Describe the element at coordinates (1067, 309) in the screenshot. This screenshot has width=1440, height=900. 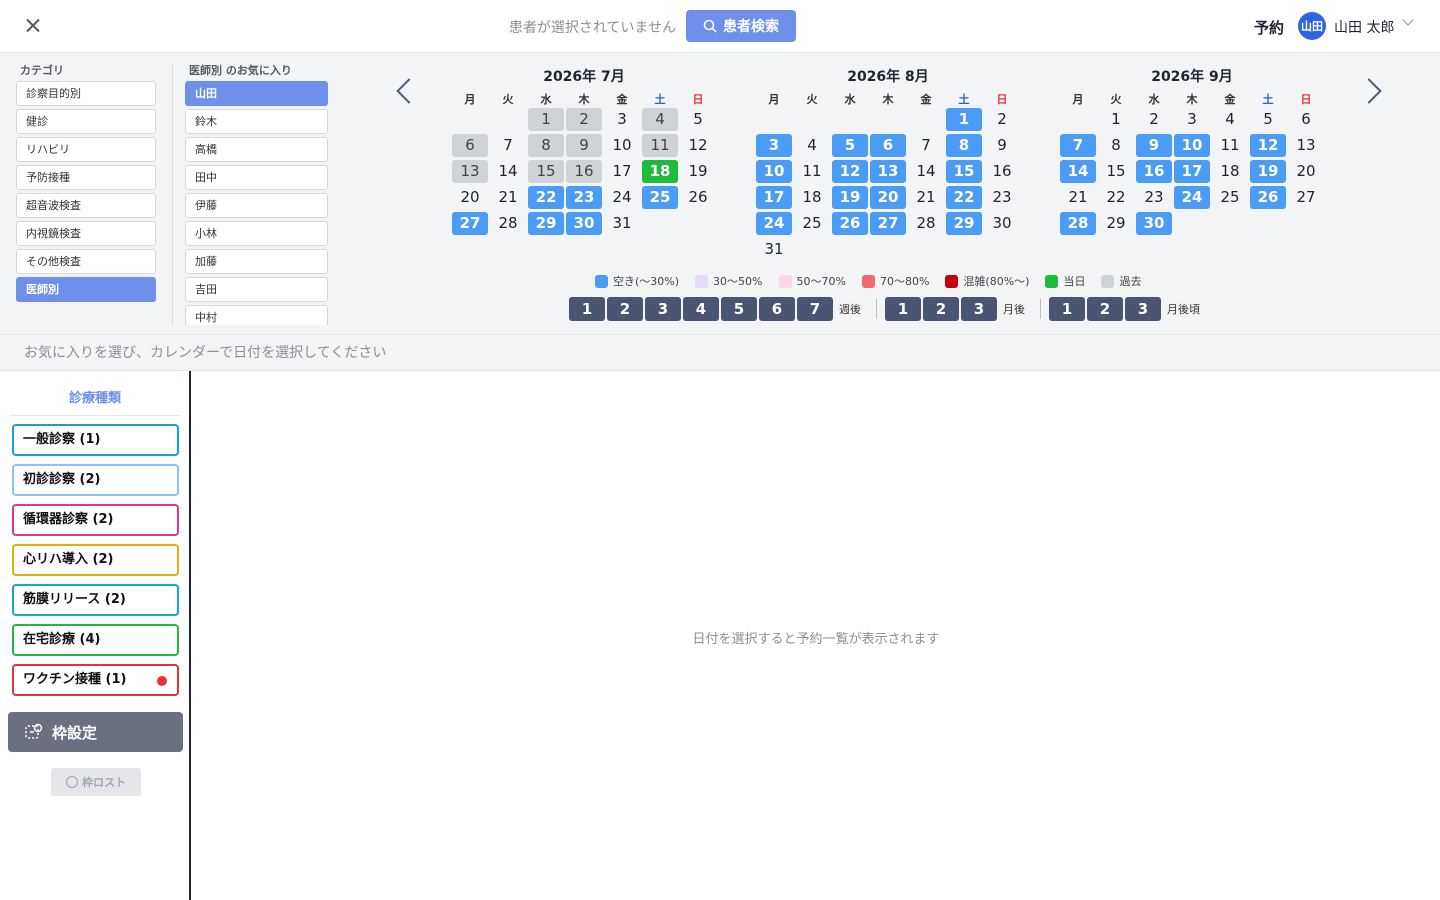
I see `jump-button: 1` at that location.